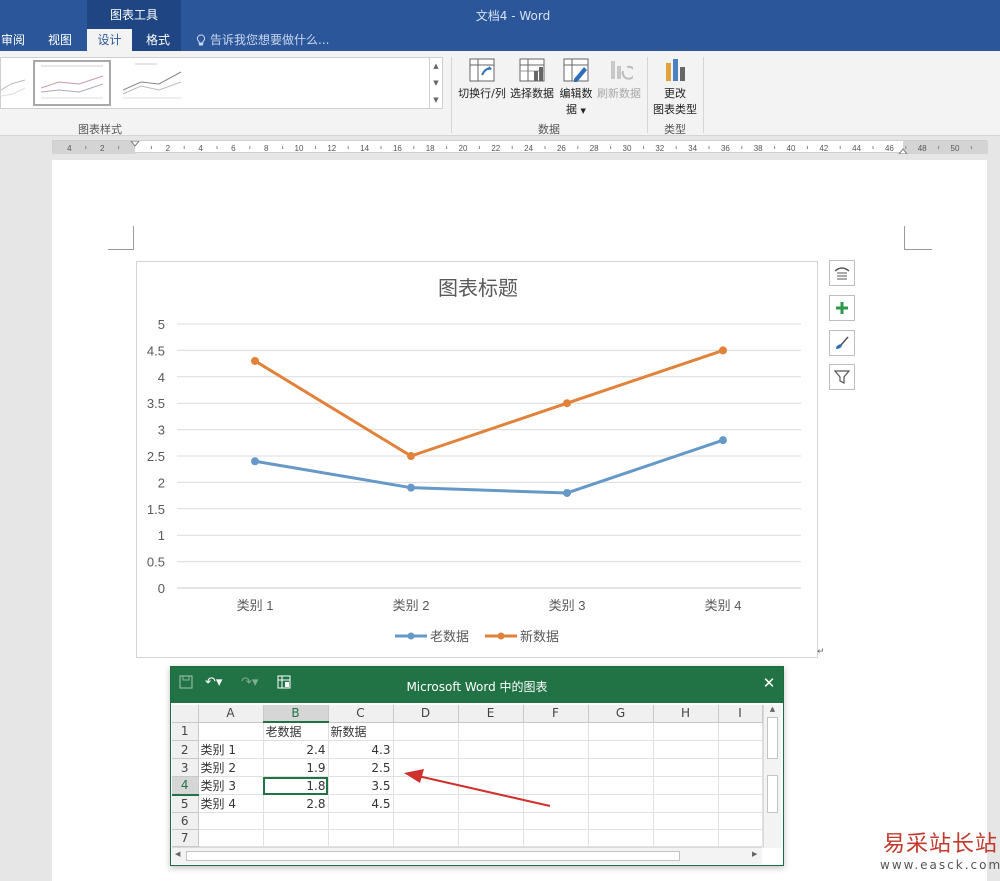  Describe the element at coordinates (60, 40) in the screenshot. I see `tab-view: 视图` at that location.